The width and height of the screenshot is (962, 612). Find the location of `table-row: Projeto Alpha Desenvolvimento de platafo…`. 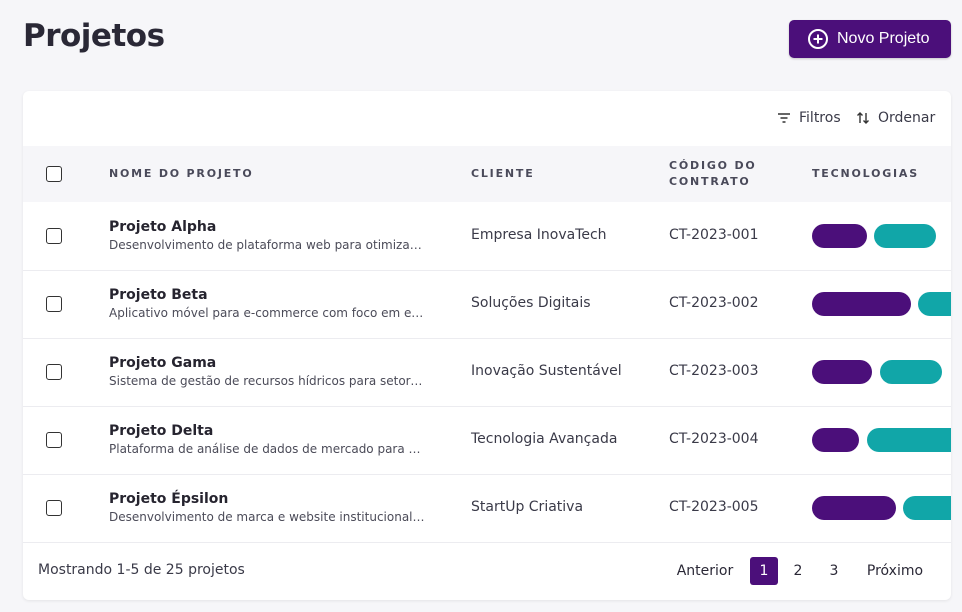

table-row: Projeto Alpha Desenvolvimento de platafo… is located at coordinates (487, 236).